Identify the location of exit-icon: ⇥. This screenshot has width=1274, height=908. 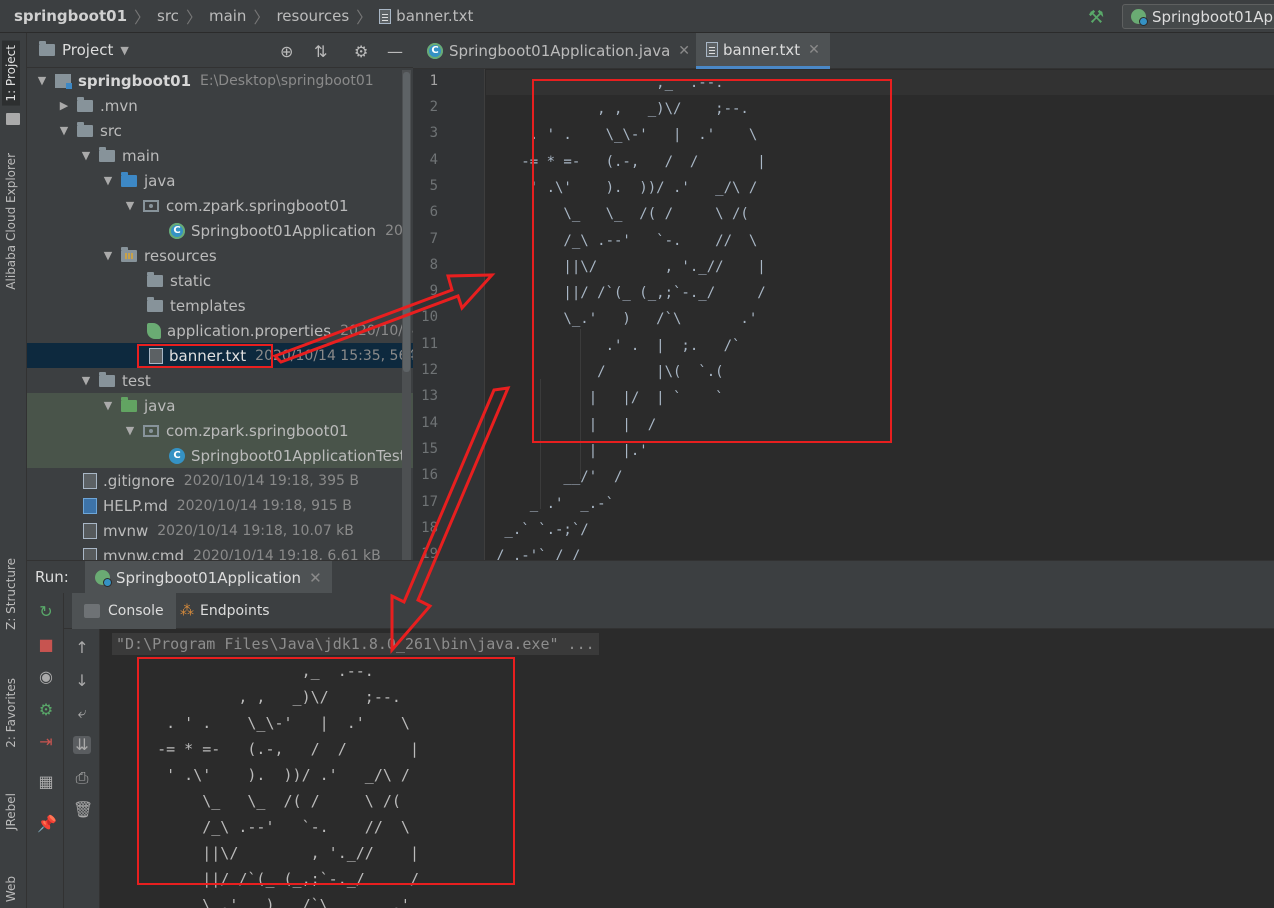
(46, 742).